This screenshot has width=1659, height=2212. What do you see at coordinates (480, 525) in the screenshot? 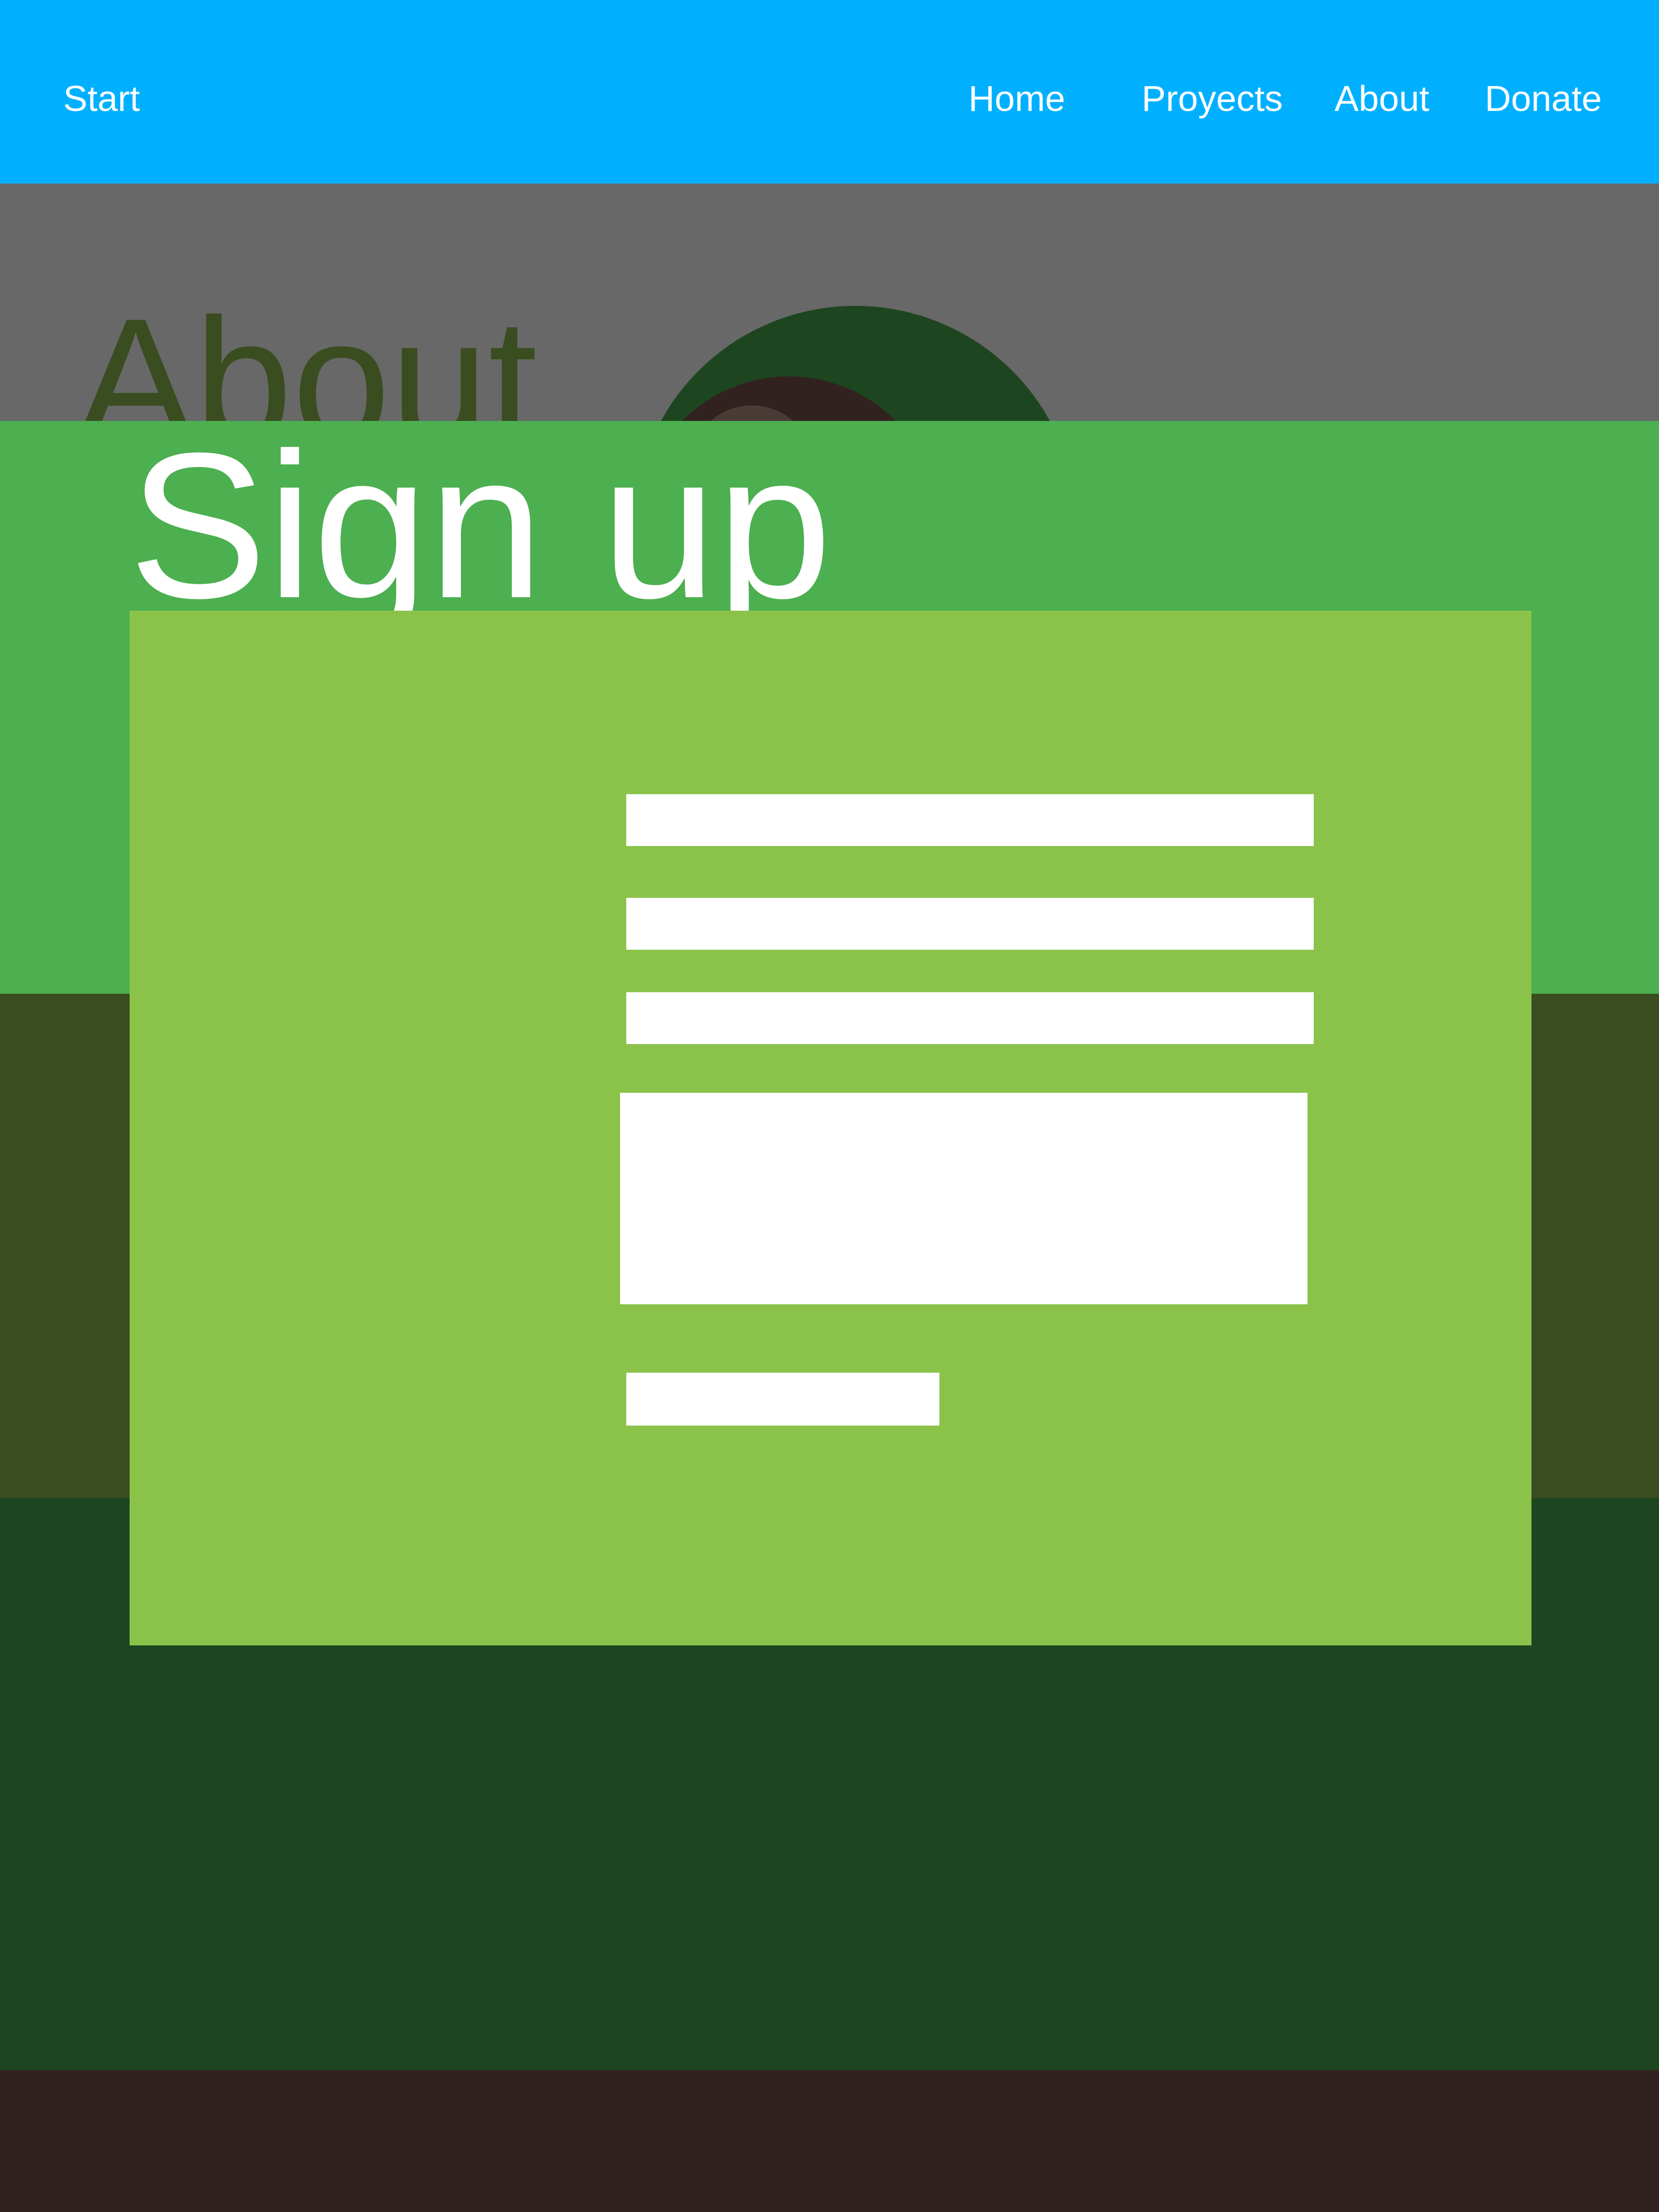
I see `signup-heading: Sign up` at bounding box center [480, 525].